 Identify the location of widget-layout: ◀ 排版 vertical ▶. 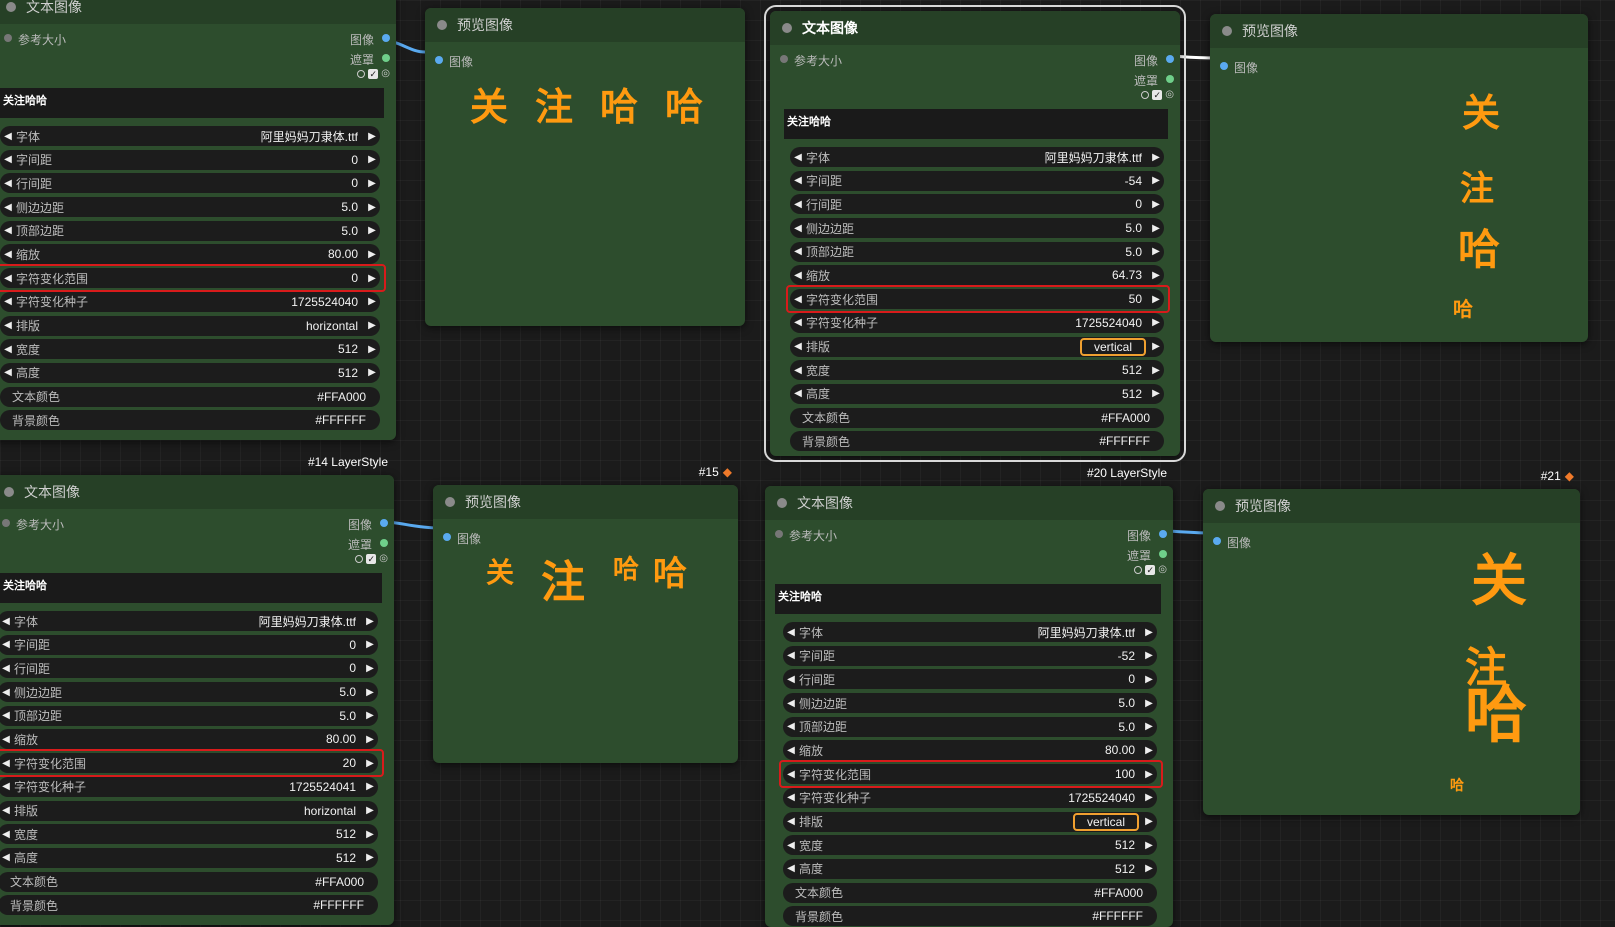
(977, 346).